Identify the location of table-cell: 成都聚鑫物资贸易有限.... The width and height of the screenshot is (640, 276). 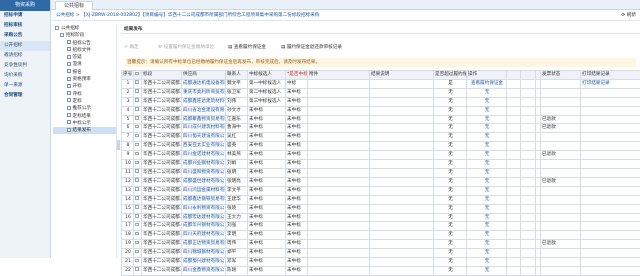
(204, 119).